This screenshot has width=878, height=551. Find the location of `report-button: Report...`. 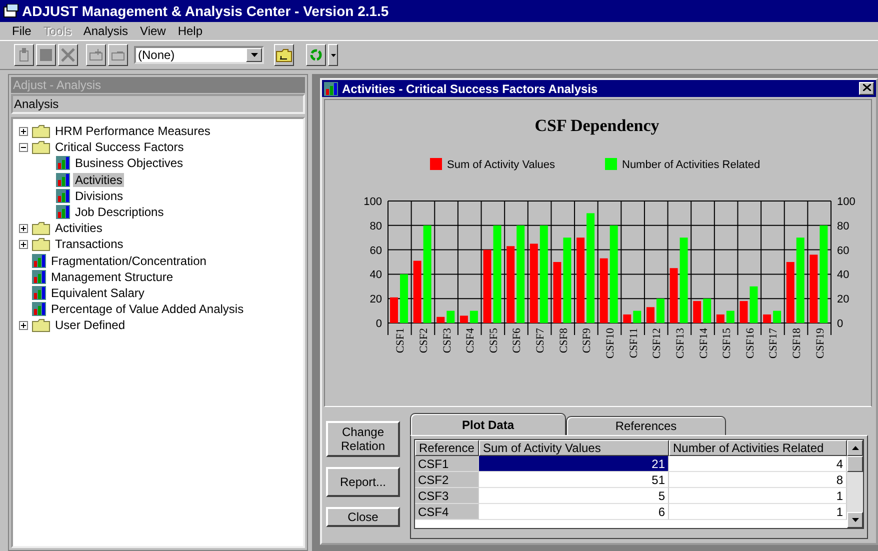

report-button: Report... is located at coordinates (363, 482).